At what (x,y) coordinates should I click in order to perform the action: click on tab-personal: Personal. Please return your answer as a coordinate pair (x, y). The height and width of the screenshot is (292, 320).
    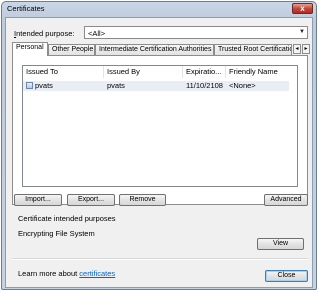
    Looking at the image, I should click on (30, 49).